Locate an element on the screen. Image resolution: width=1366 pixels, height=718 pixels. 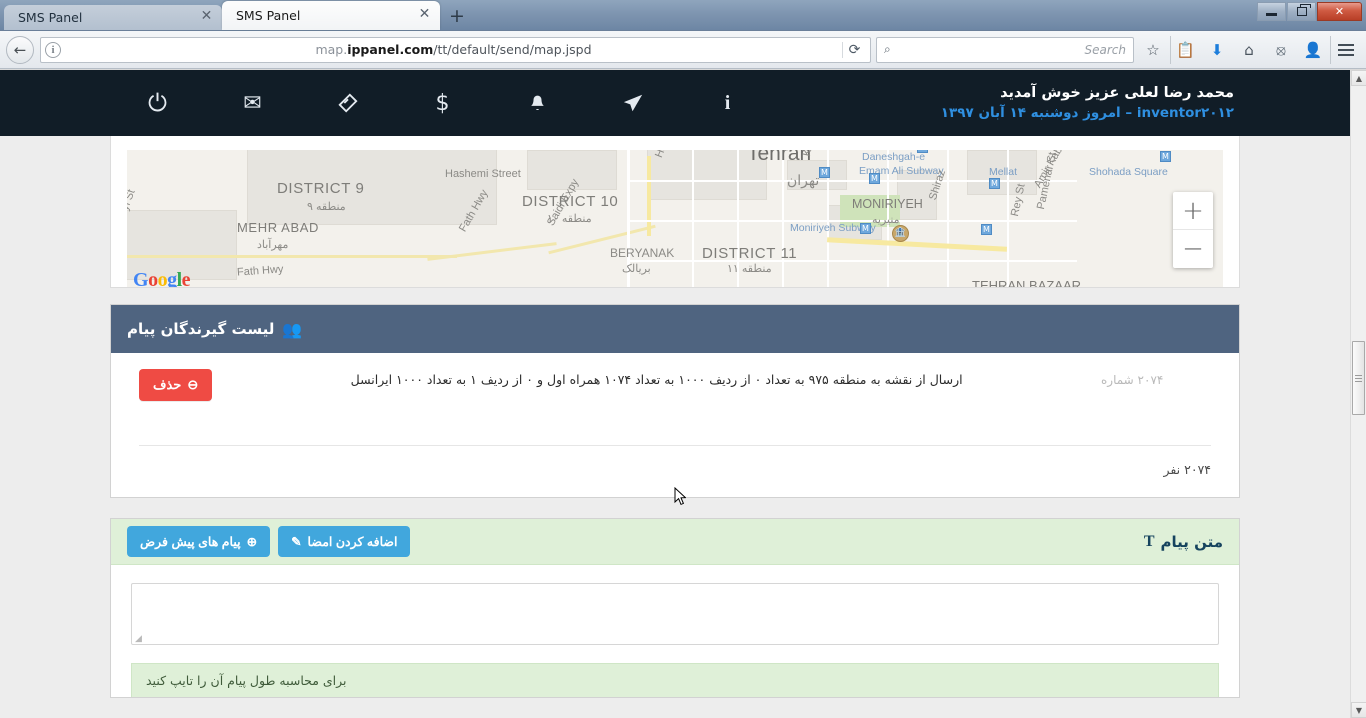
pocket-icon: ⦻ is located at coordinates (1281, 50).